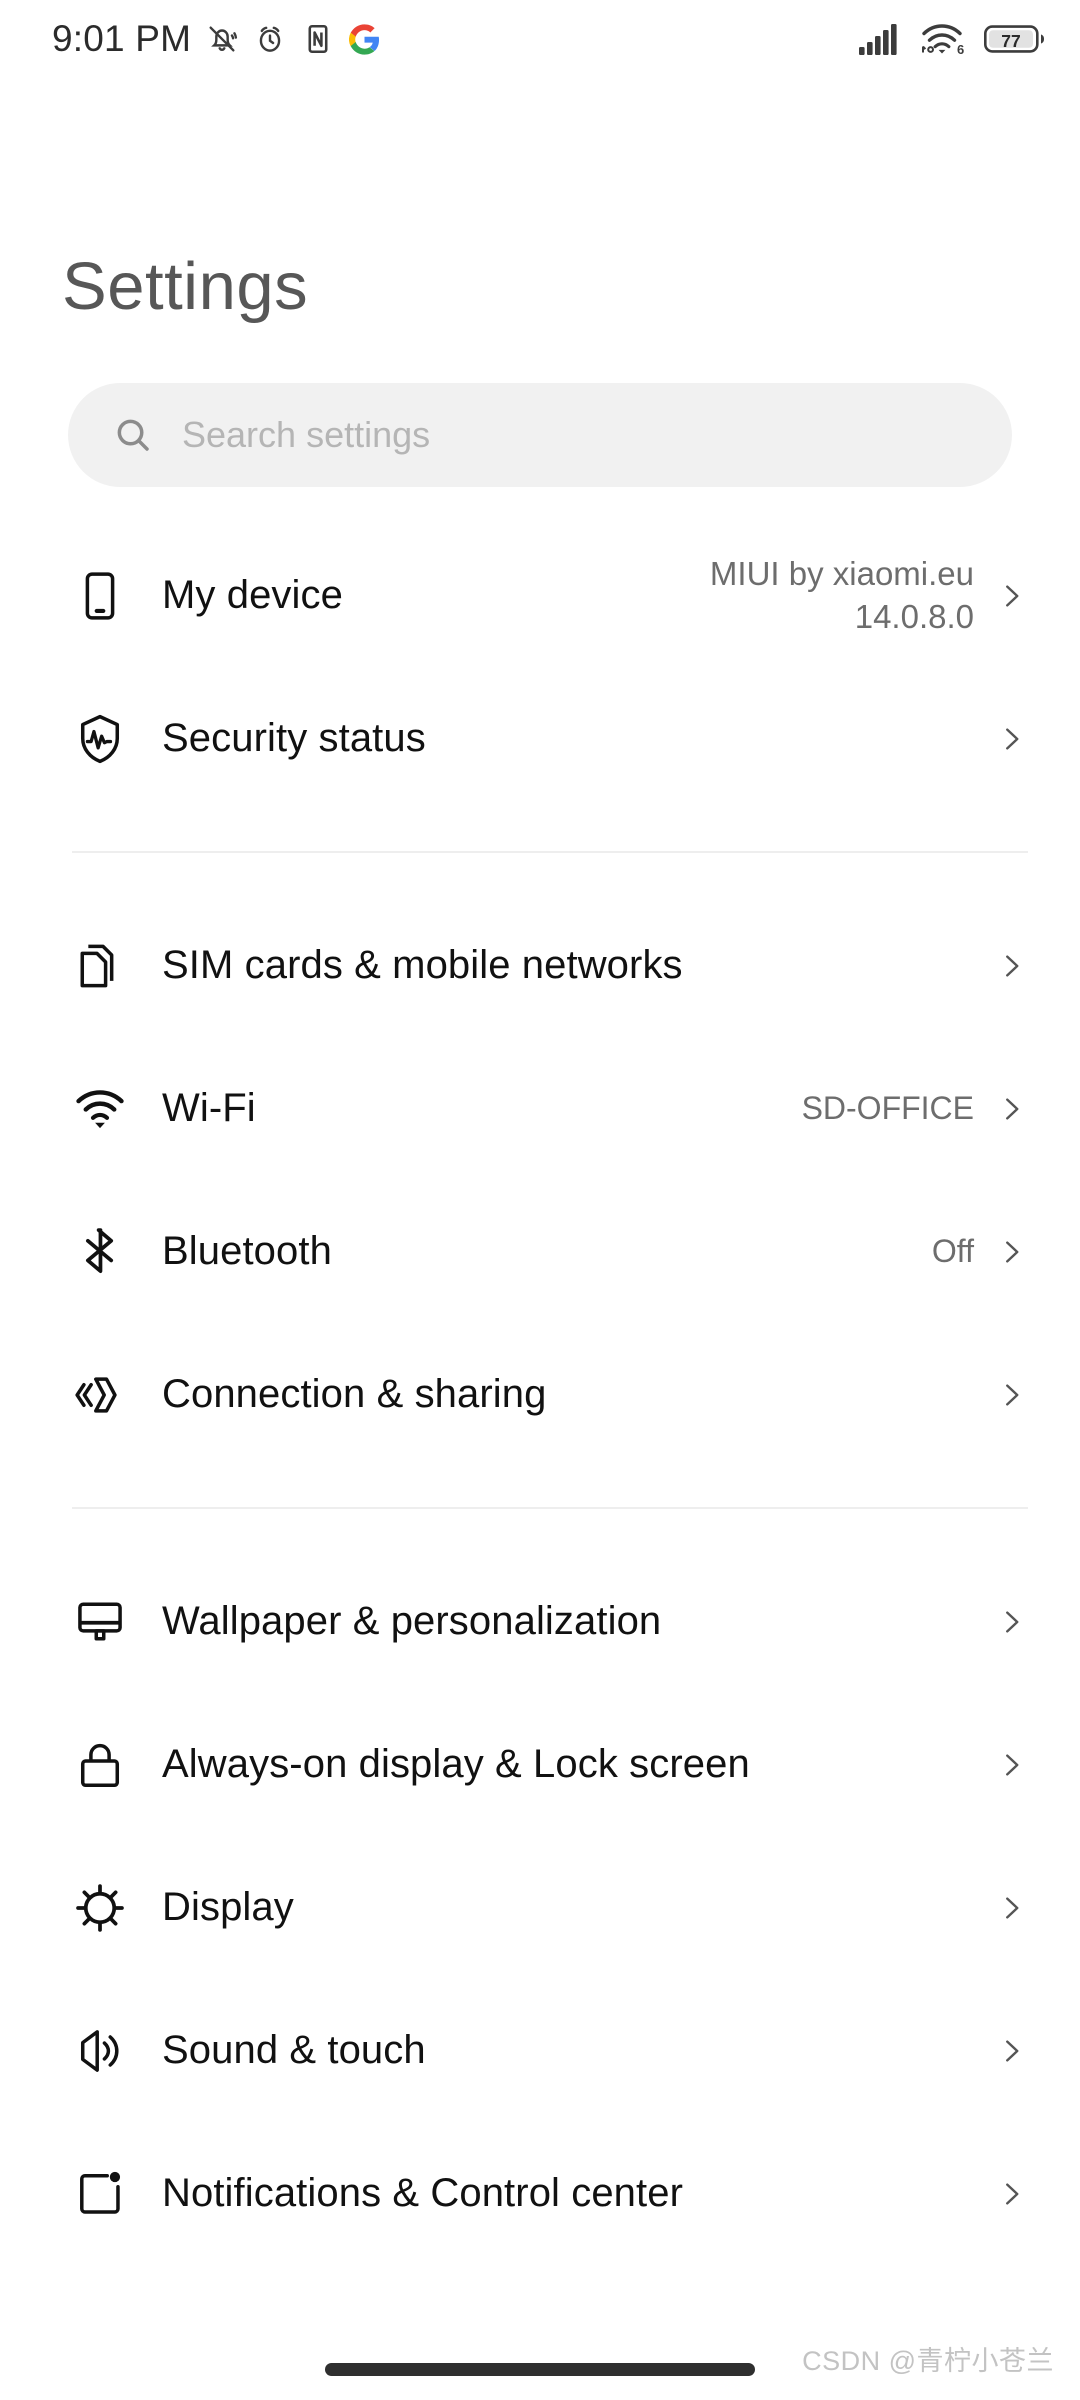  What do you see at coordinates (960, 49) in the screenshot?
I see `svg-text: 6` at bounding box center [960, 49].